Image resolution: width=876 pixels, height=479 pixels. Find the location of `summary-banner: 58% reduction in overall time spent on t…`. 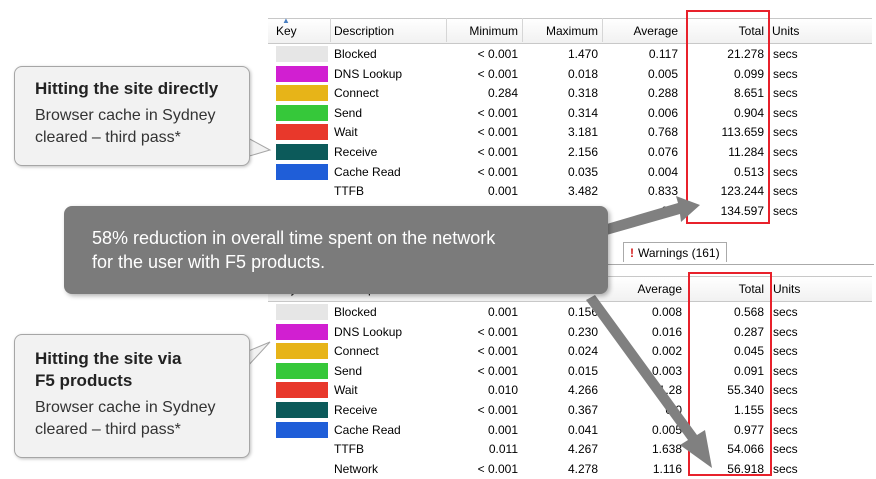

summary-banner: 58% reduction in overall time spent on t… is located at coordinates (336, 250).